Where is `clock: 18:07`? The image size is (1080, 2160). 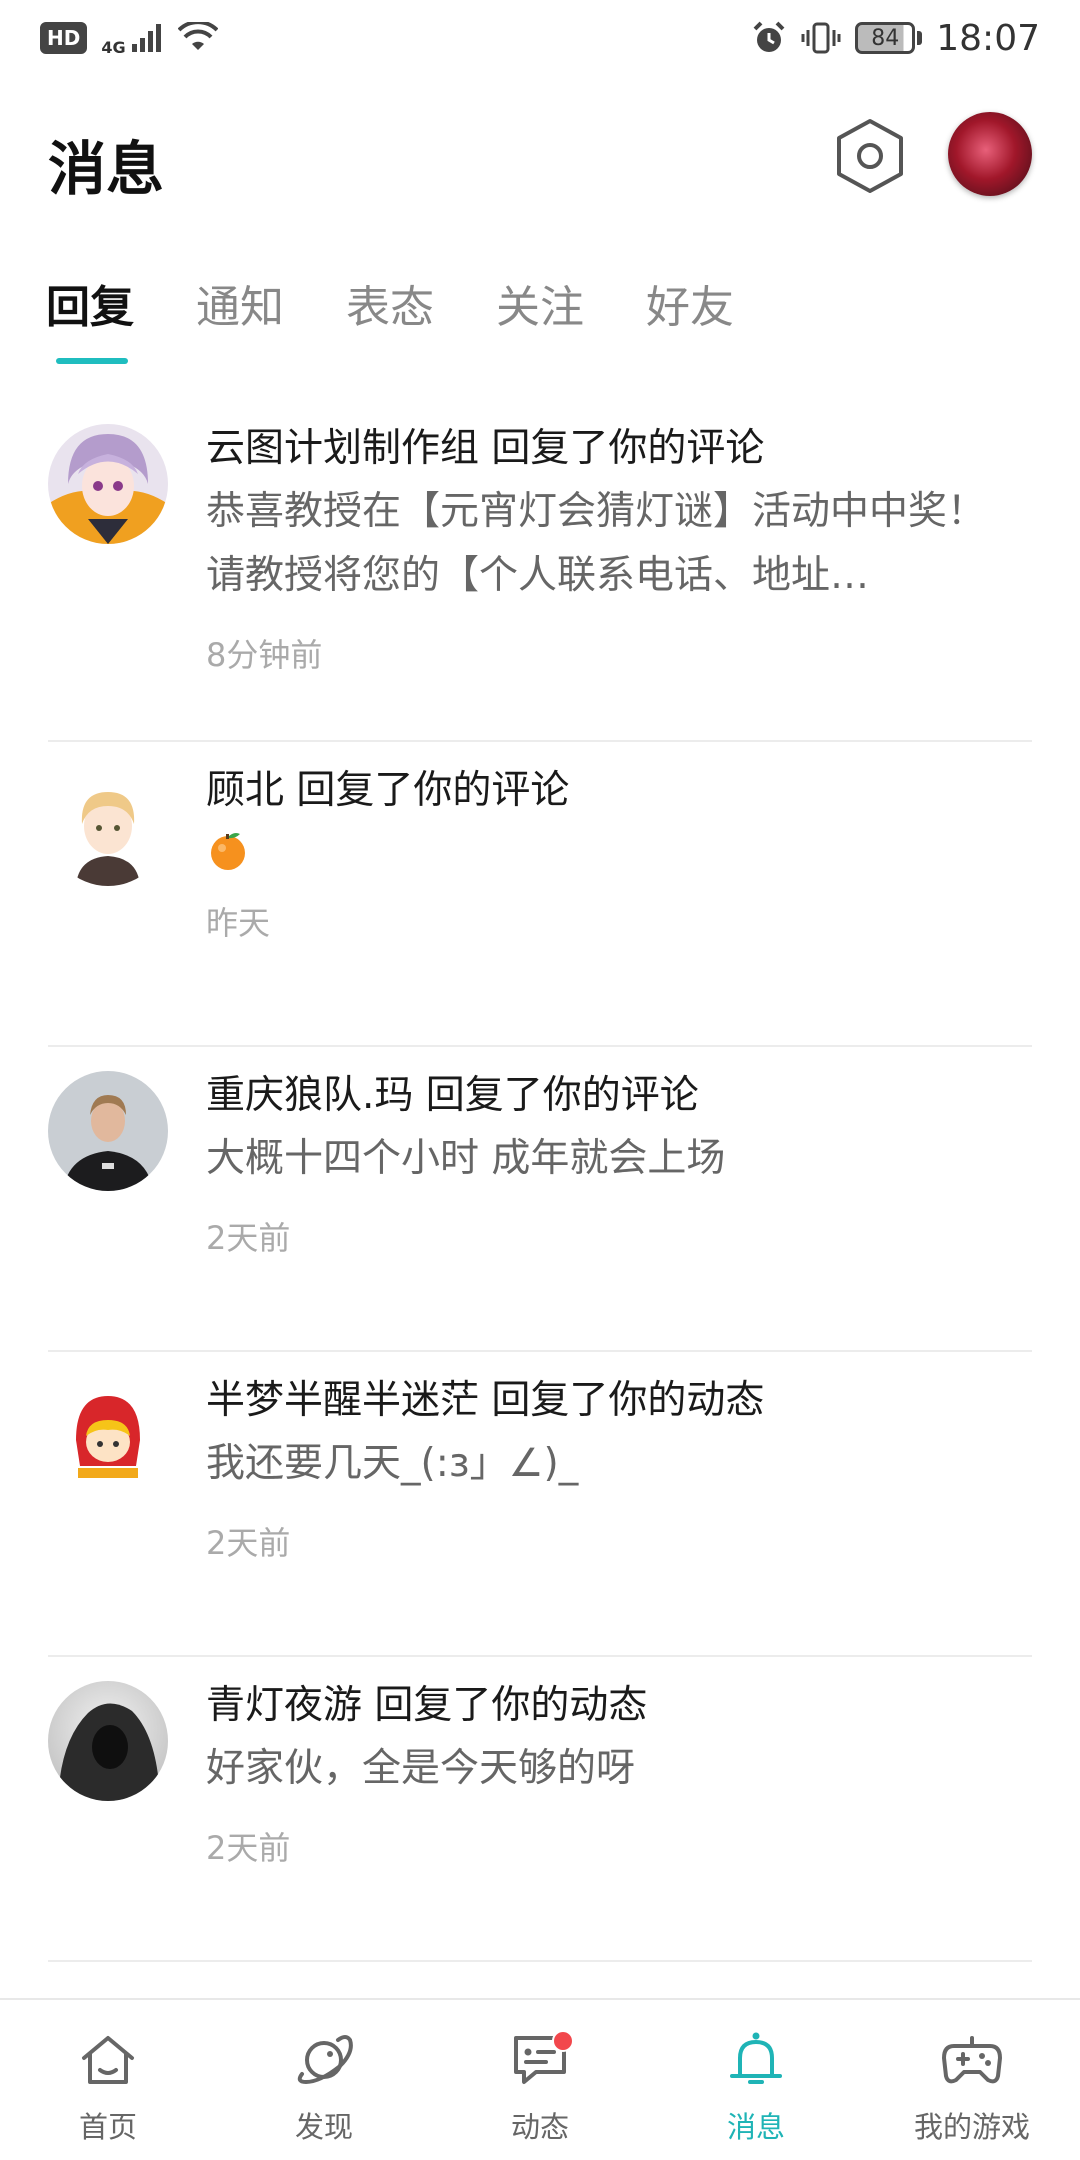
clock: 18:07 is located at coordinates (988, 38).